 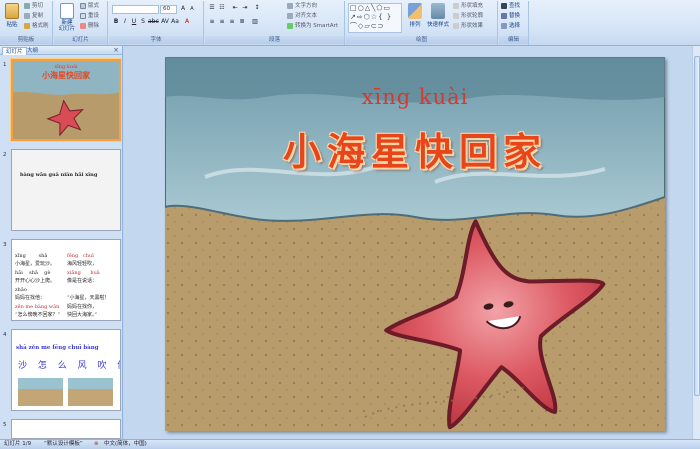 What do you see at coordinates (415, 11) in the screenshot?
I see `arrange-icon` at bounding box center [415, 11].